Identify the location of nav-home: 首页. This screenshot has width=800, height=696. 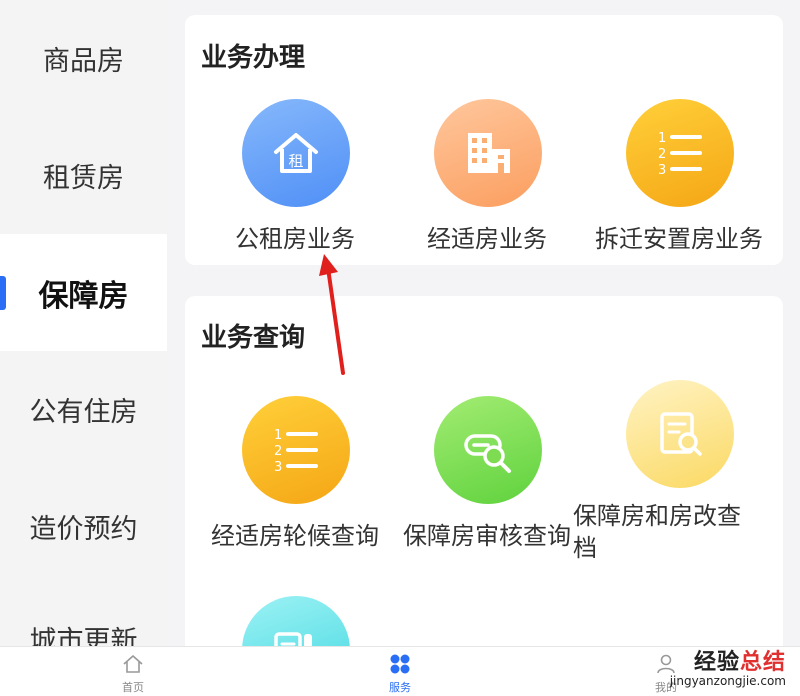
(133, 674).